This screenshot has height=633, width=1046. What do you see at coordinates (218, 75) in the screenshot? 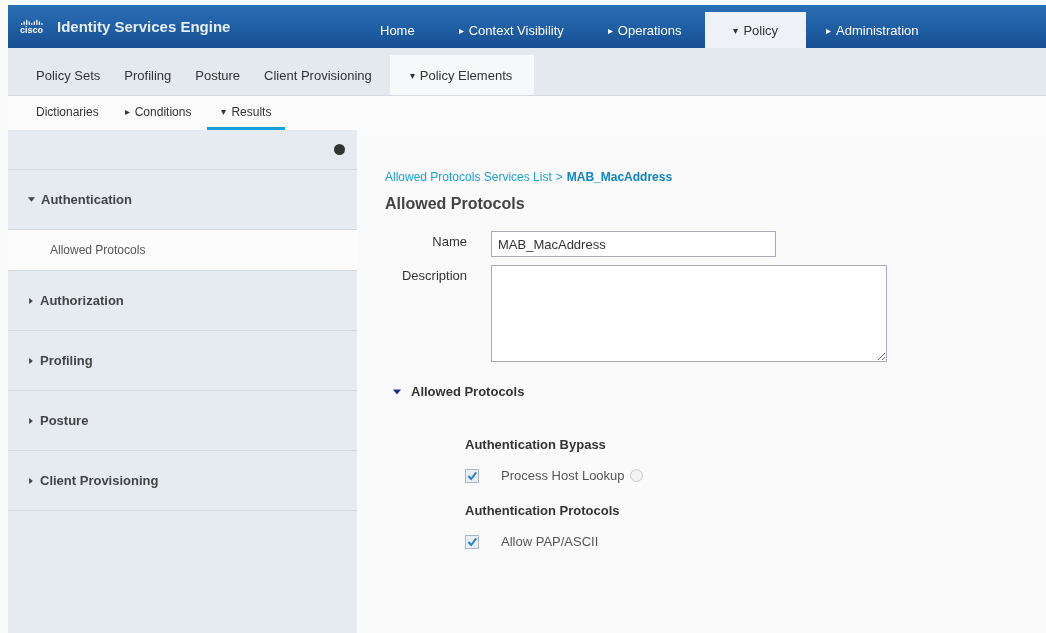
I see `nav-tab: Posture` at bounding box center [218, 75].